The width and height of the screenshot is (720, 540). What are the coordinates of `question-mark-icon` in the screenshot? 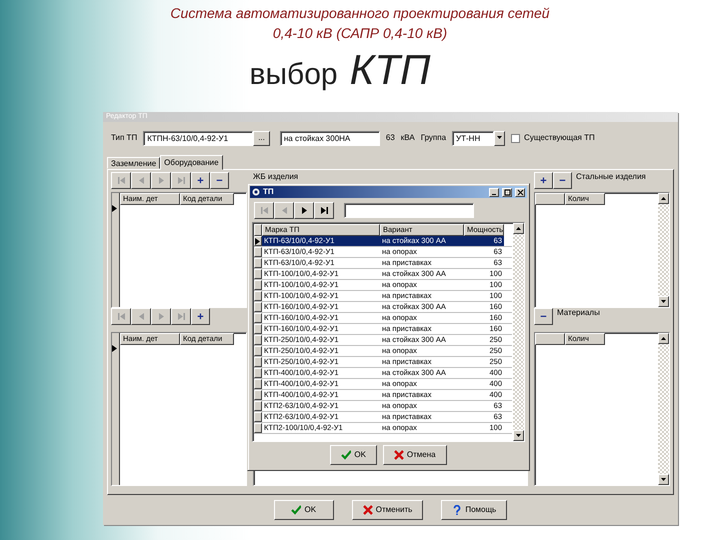 It's located at (457, 510).